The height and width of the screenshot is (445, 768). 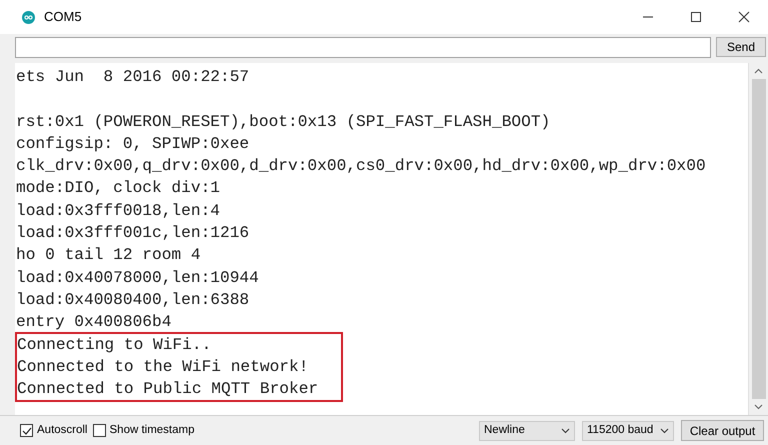 I want to click on scrollbar, so click(x=758, y=239).